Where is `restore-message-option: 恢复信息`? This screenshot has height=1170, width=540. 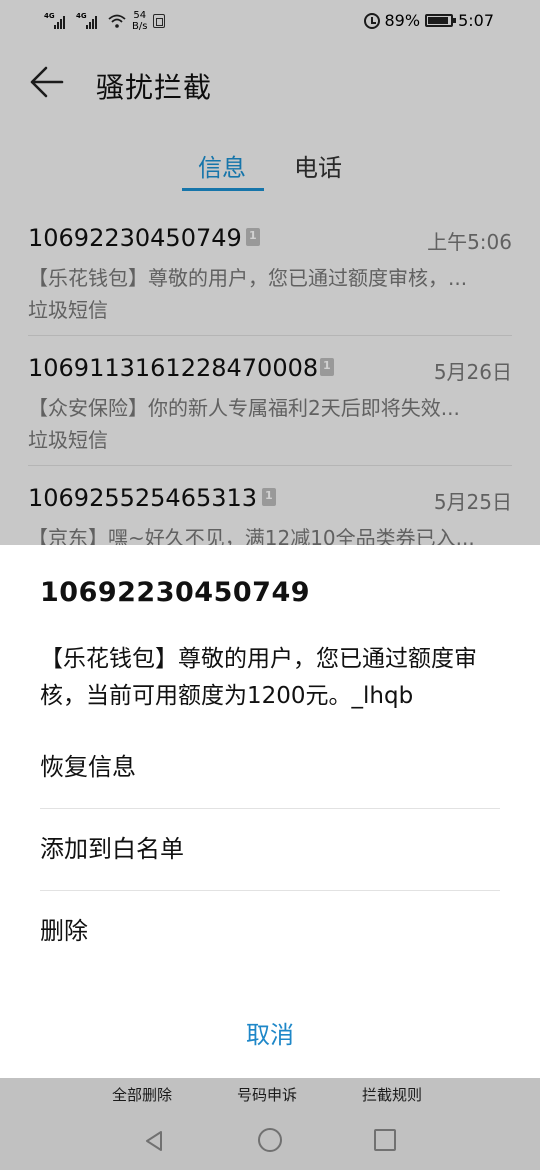 restore-message-option: 恢复信息 is located at coordinates (270, 768).